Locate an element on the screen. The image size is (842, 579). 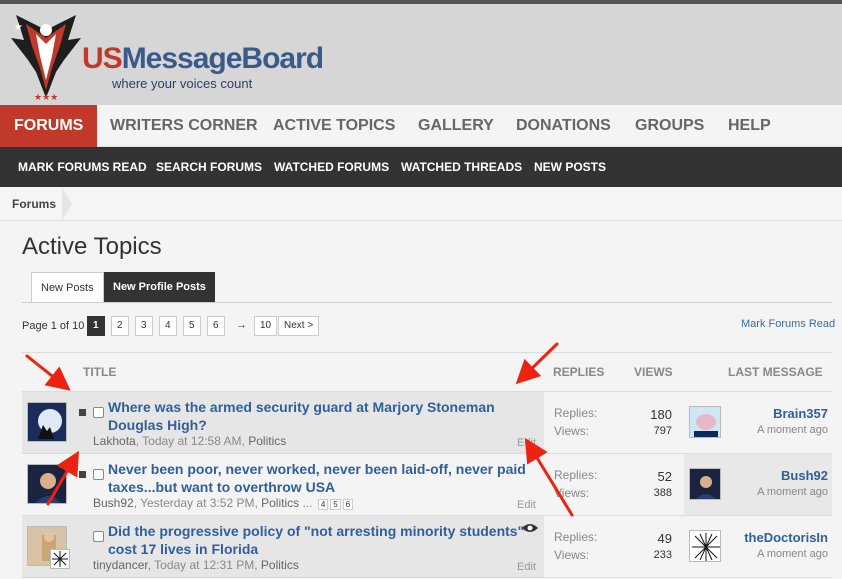
replies-count: 52 is located at coordinates (664, 476).